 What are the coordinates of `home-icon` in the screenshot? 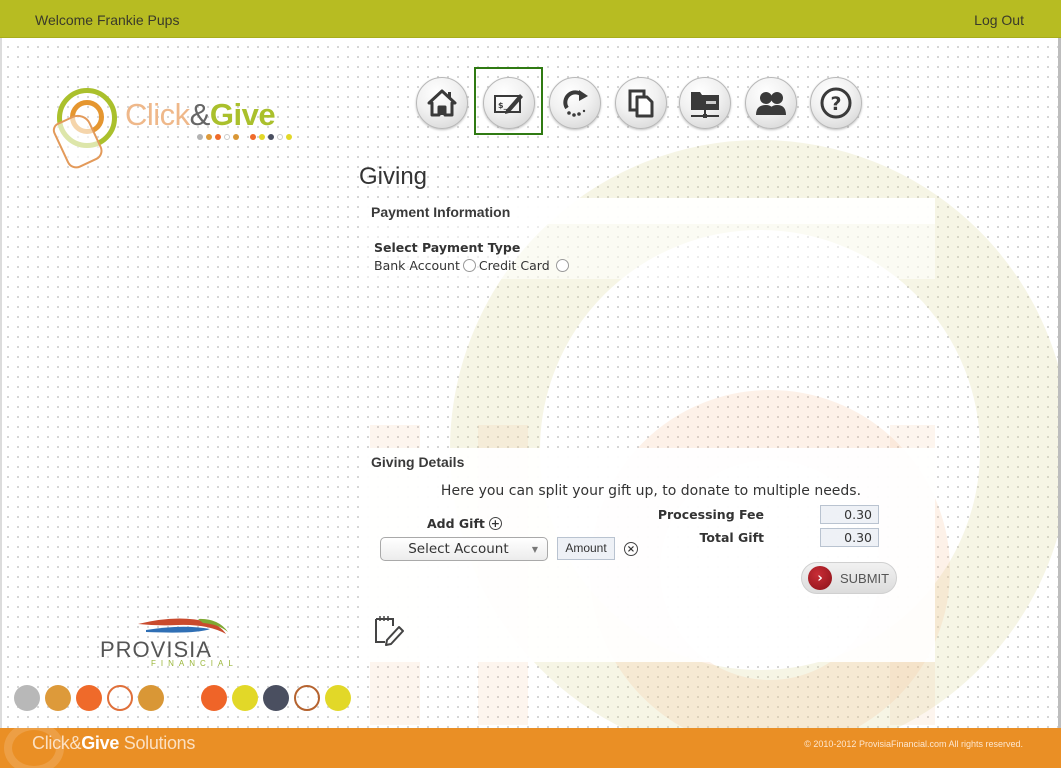 It's located at (442, 103).